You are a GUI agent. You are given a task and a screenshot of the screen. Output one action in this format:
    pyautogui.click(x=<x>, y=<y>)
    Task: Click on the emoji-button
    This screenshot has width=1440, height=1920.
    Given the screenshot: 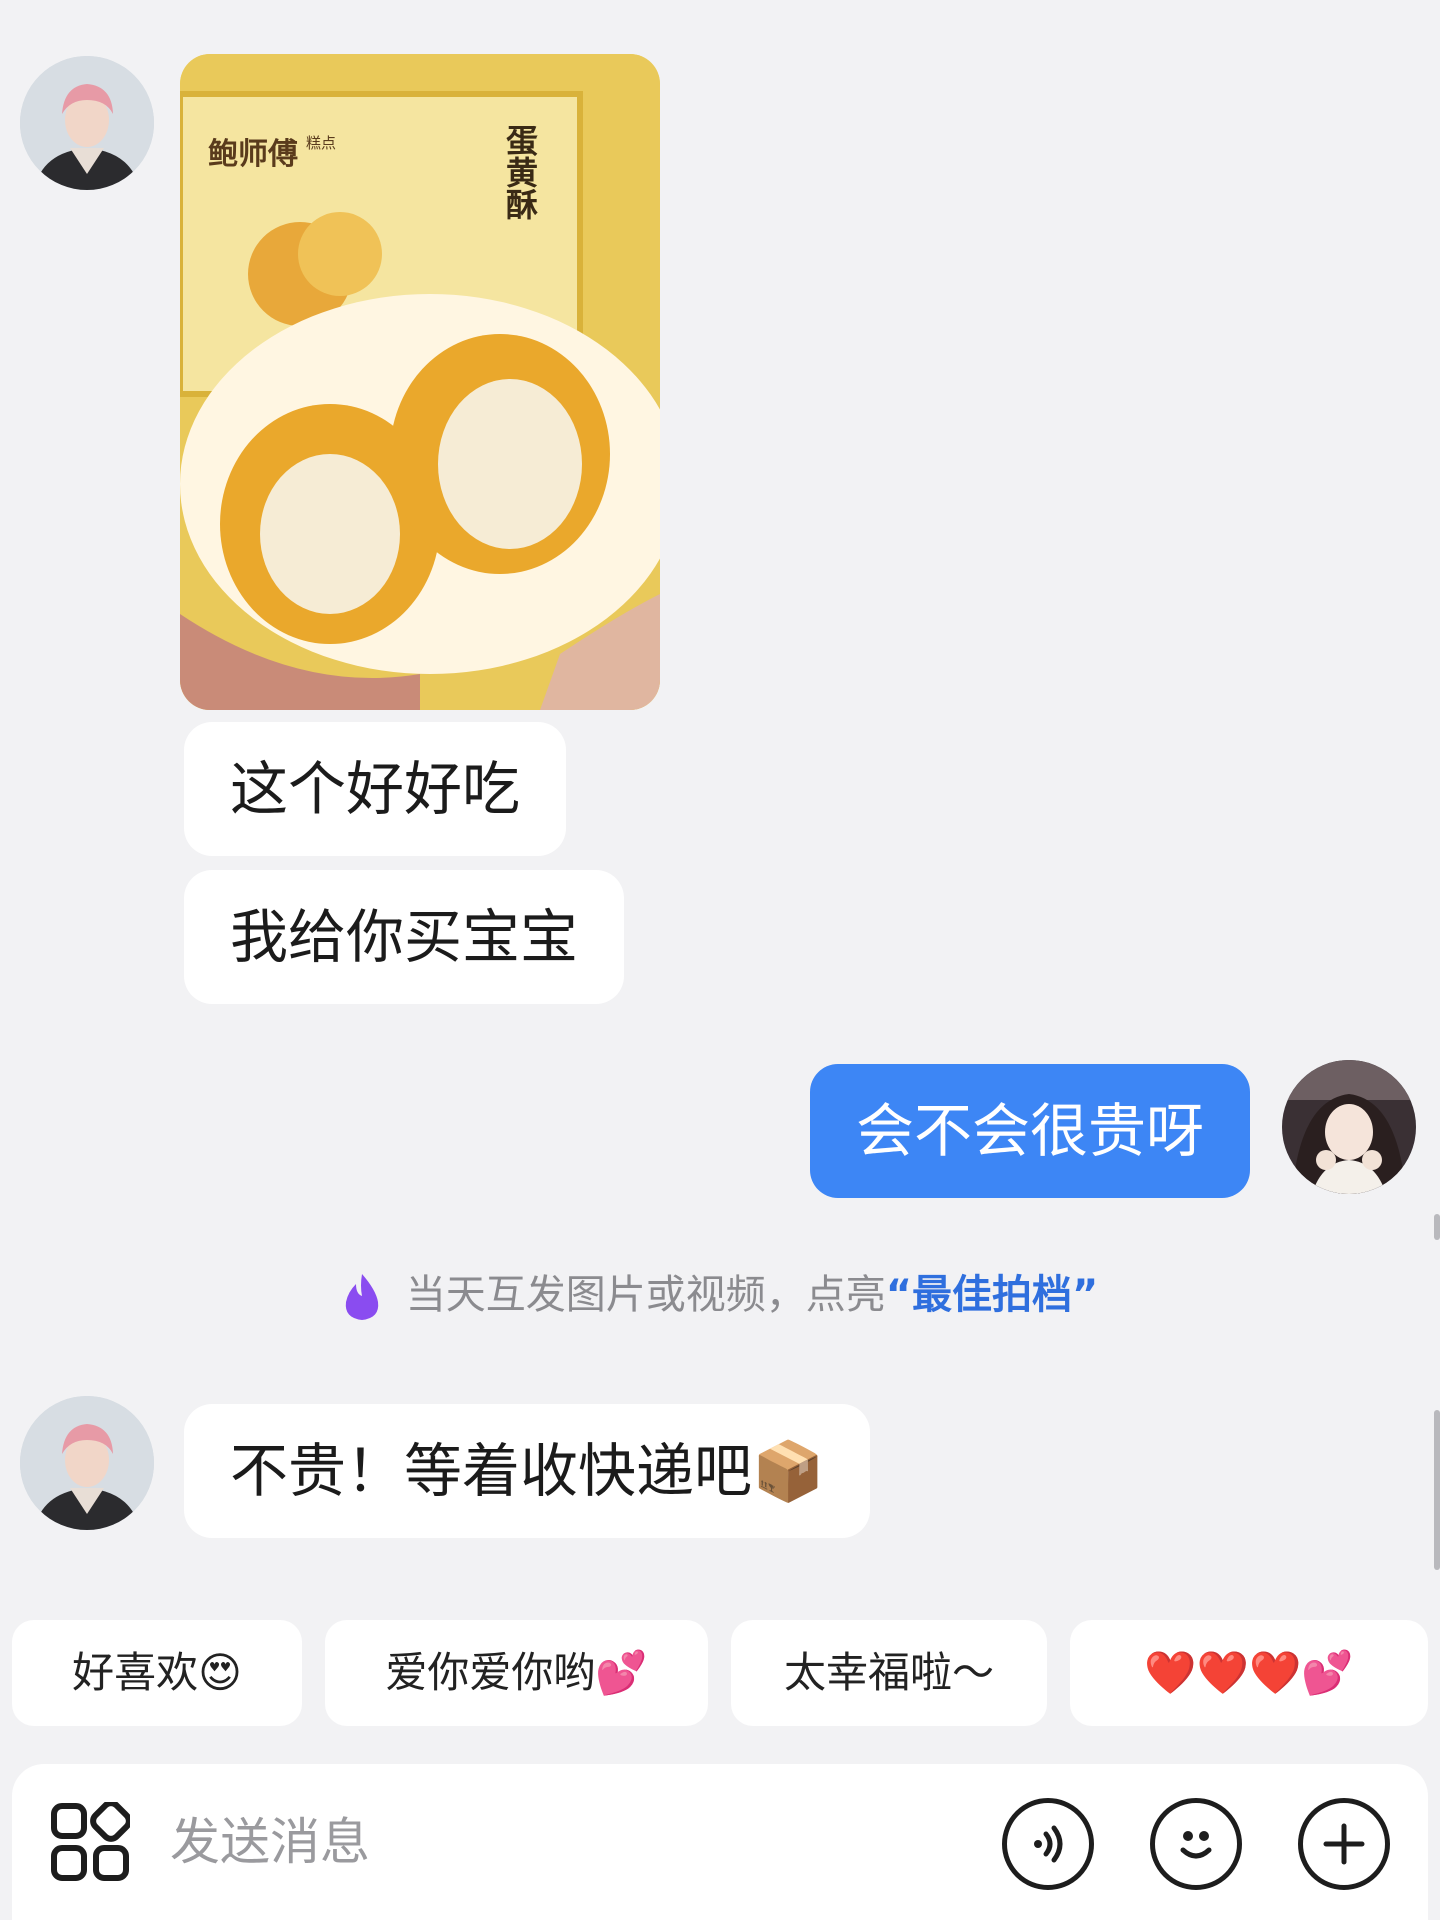 What is the action you would take?
    pyautogui.click(x=1196, y=1844)
    